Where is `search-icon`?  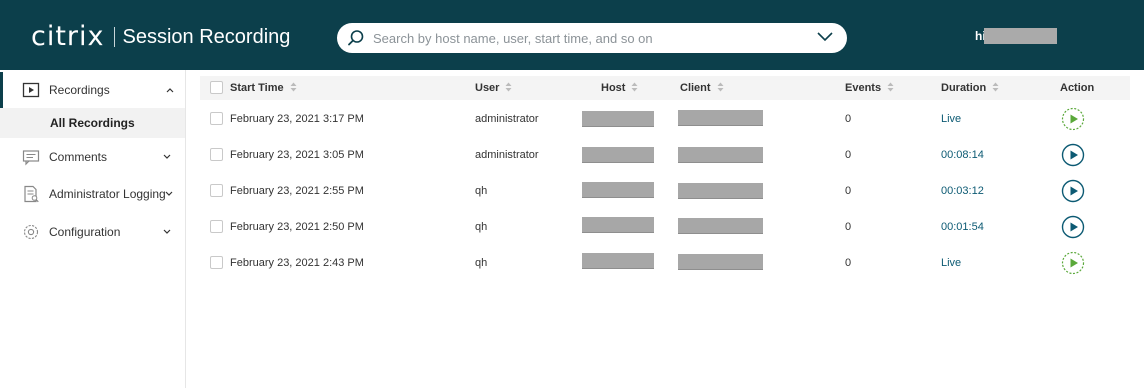 search-icon is located at coordinates (356, 38).